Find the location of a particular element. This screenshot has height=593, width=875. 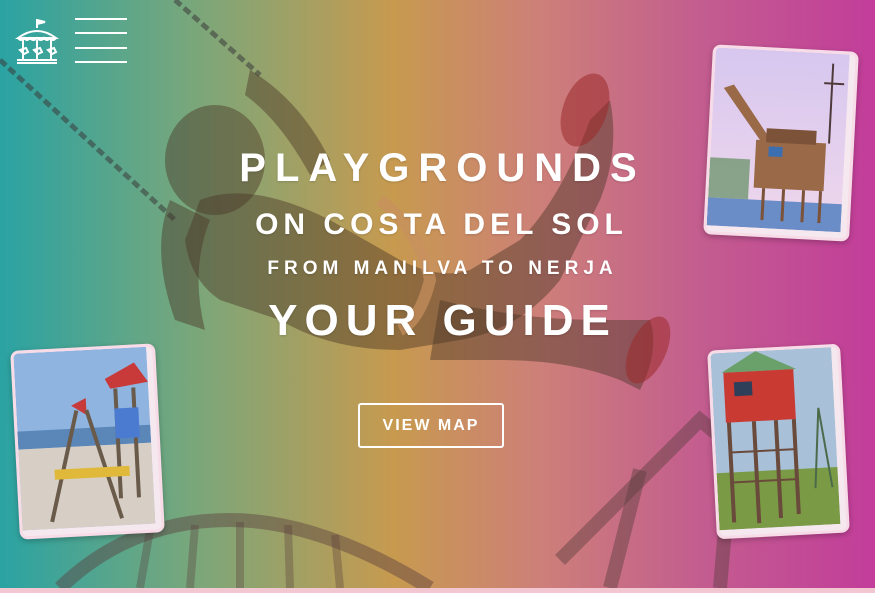

beach-playground-photo is located at coordinates (84, 438).